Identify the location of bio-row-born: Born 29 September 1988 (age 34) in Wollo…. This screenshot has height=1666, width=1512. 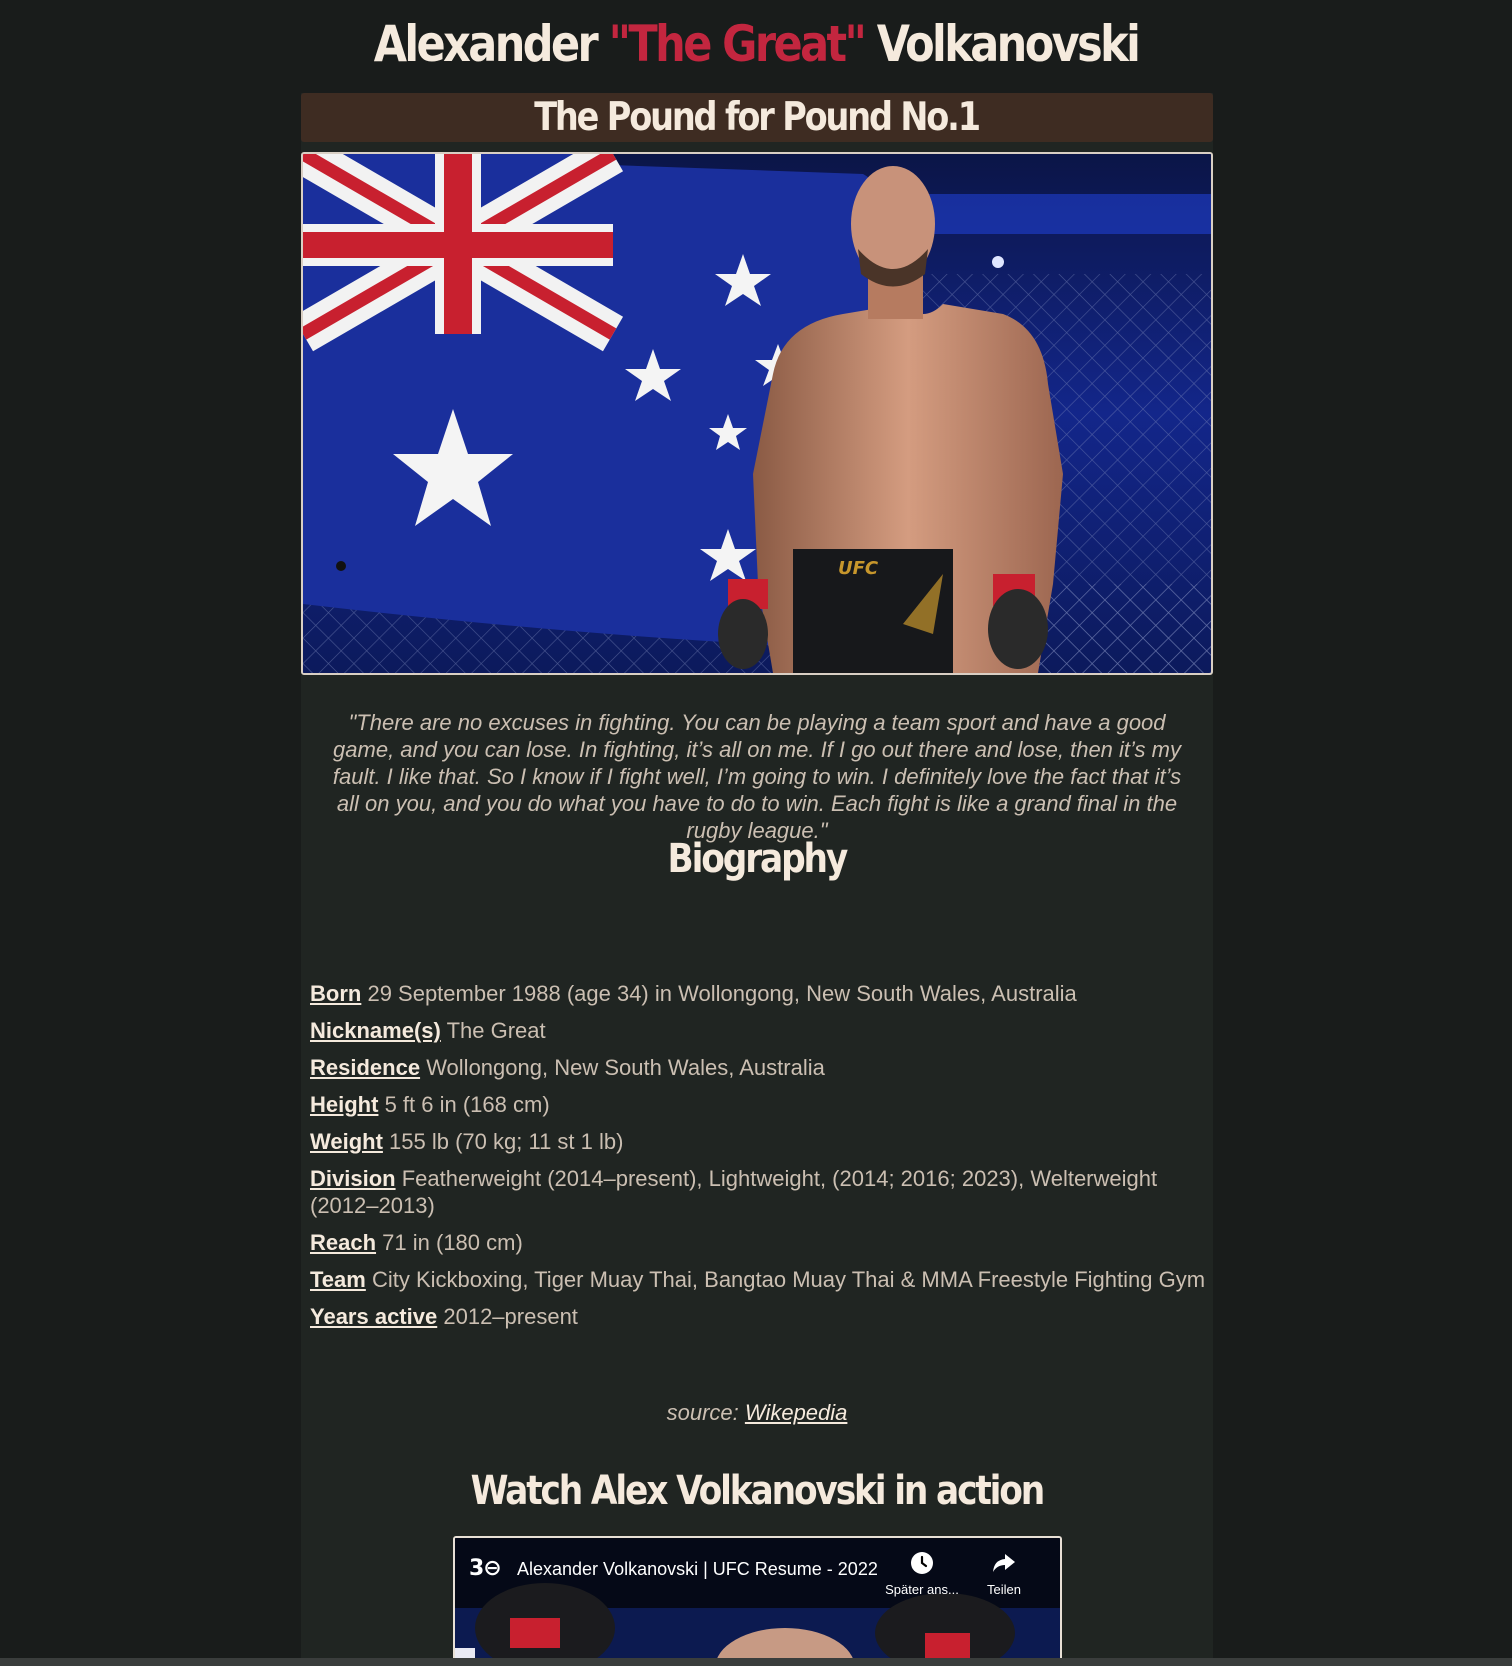
(760, 993).